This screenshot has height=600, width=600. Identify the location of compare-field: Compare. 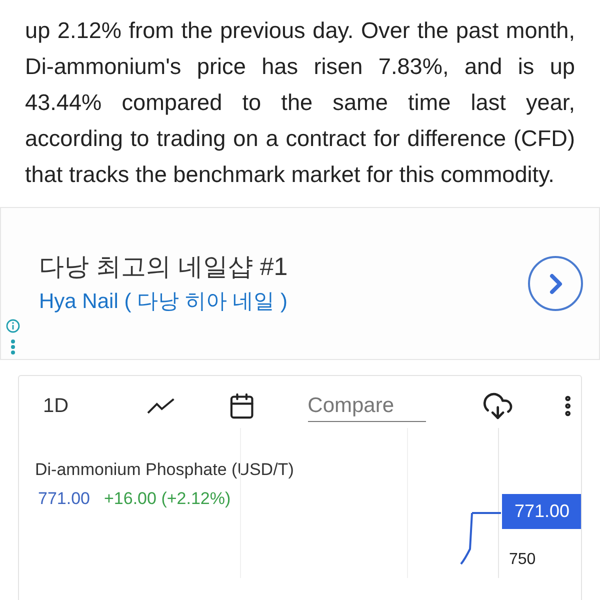
(367, 406).